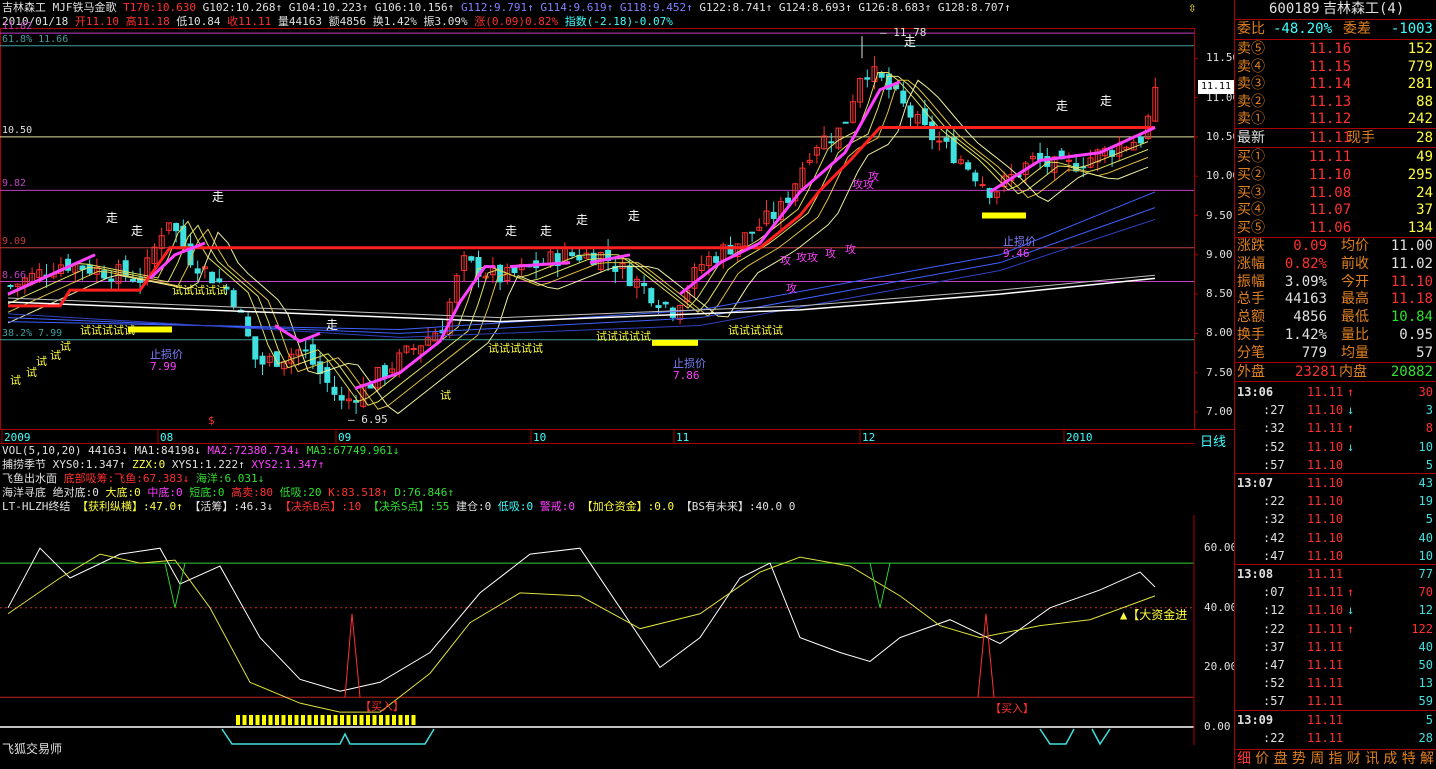 The image size is (1436, 769). Describe the element at coordinates (1330, 84) in the screenshot. I see `level-price: 11.14` at that location.